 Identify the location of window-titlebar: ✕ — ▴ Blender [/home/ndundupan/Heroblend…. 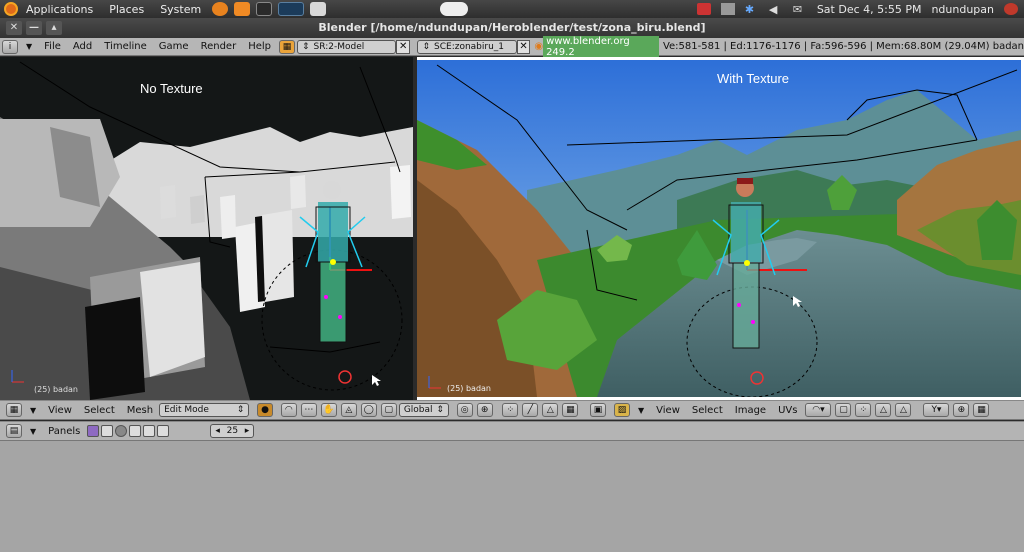
(512, 28).